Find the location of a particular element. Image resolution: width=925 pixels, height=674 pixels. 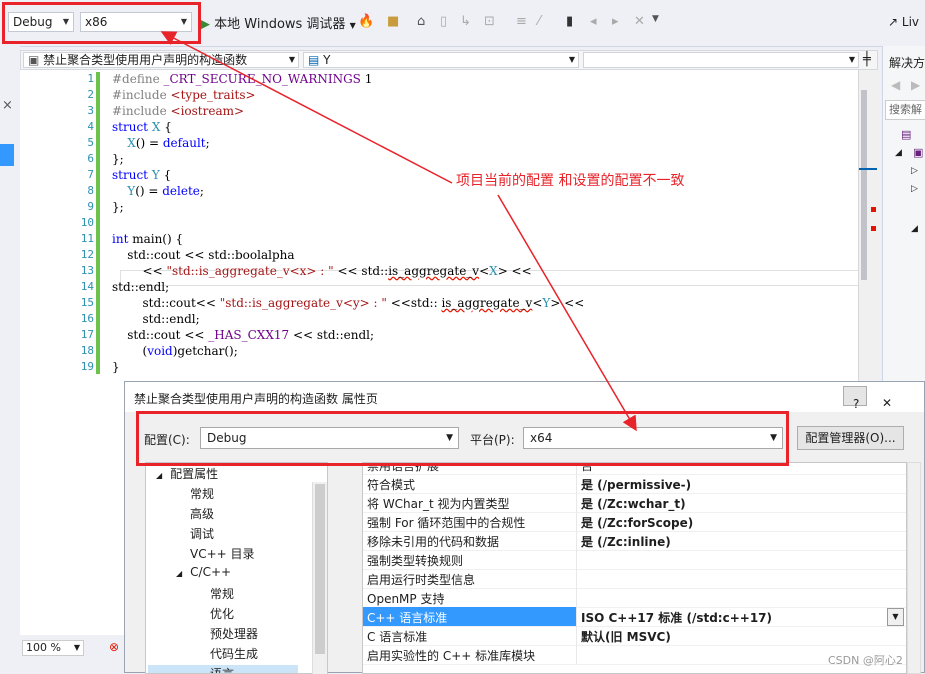

arrow-to-dialog is located at coordinates (567, 313).